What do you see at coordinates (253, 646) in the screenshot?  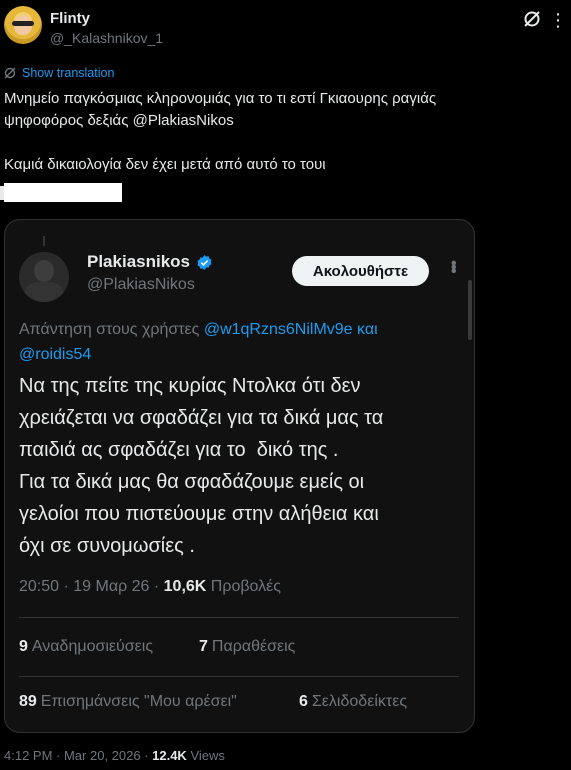 I see `quotes-label: Παραθέσεις` at bounding box center [253, 646].